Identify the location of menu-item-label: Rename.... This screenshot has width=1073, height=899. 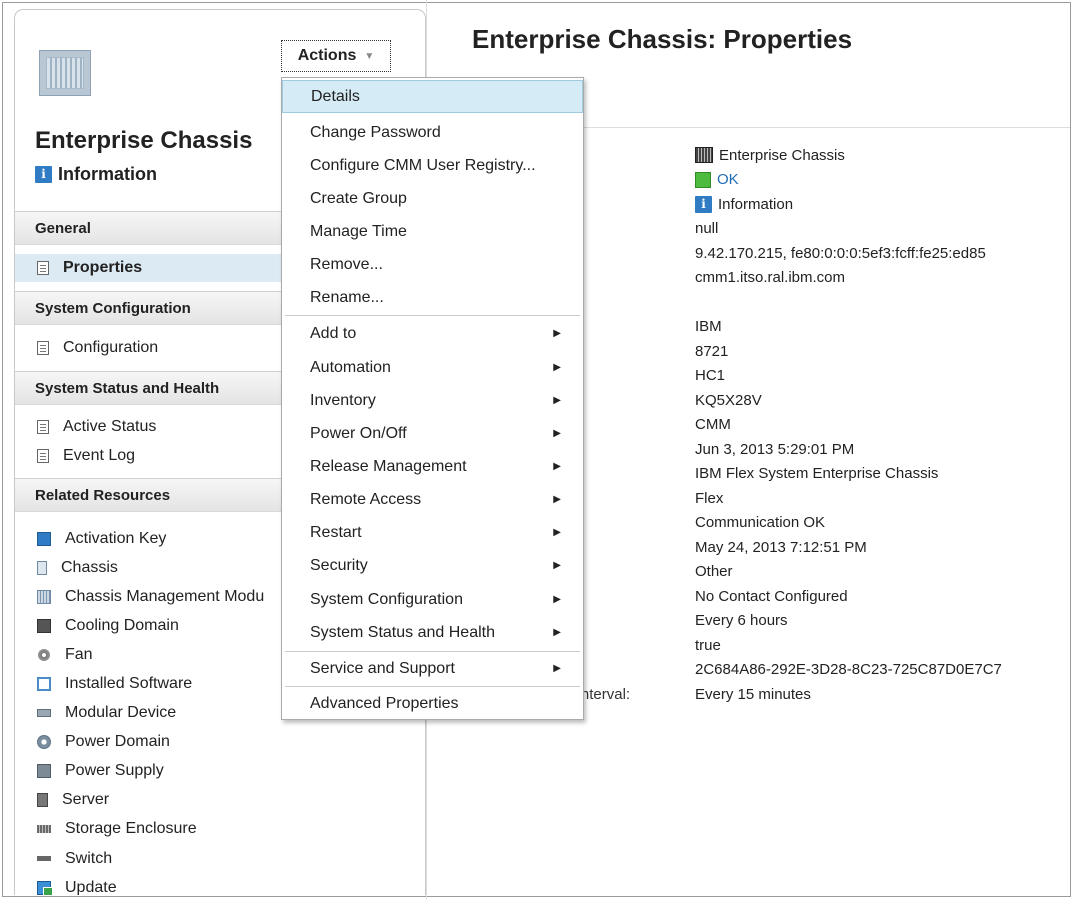
(347, 297).